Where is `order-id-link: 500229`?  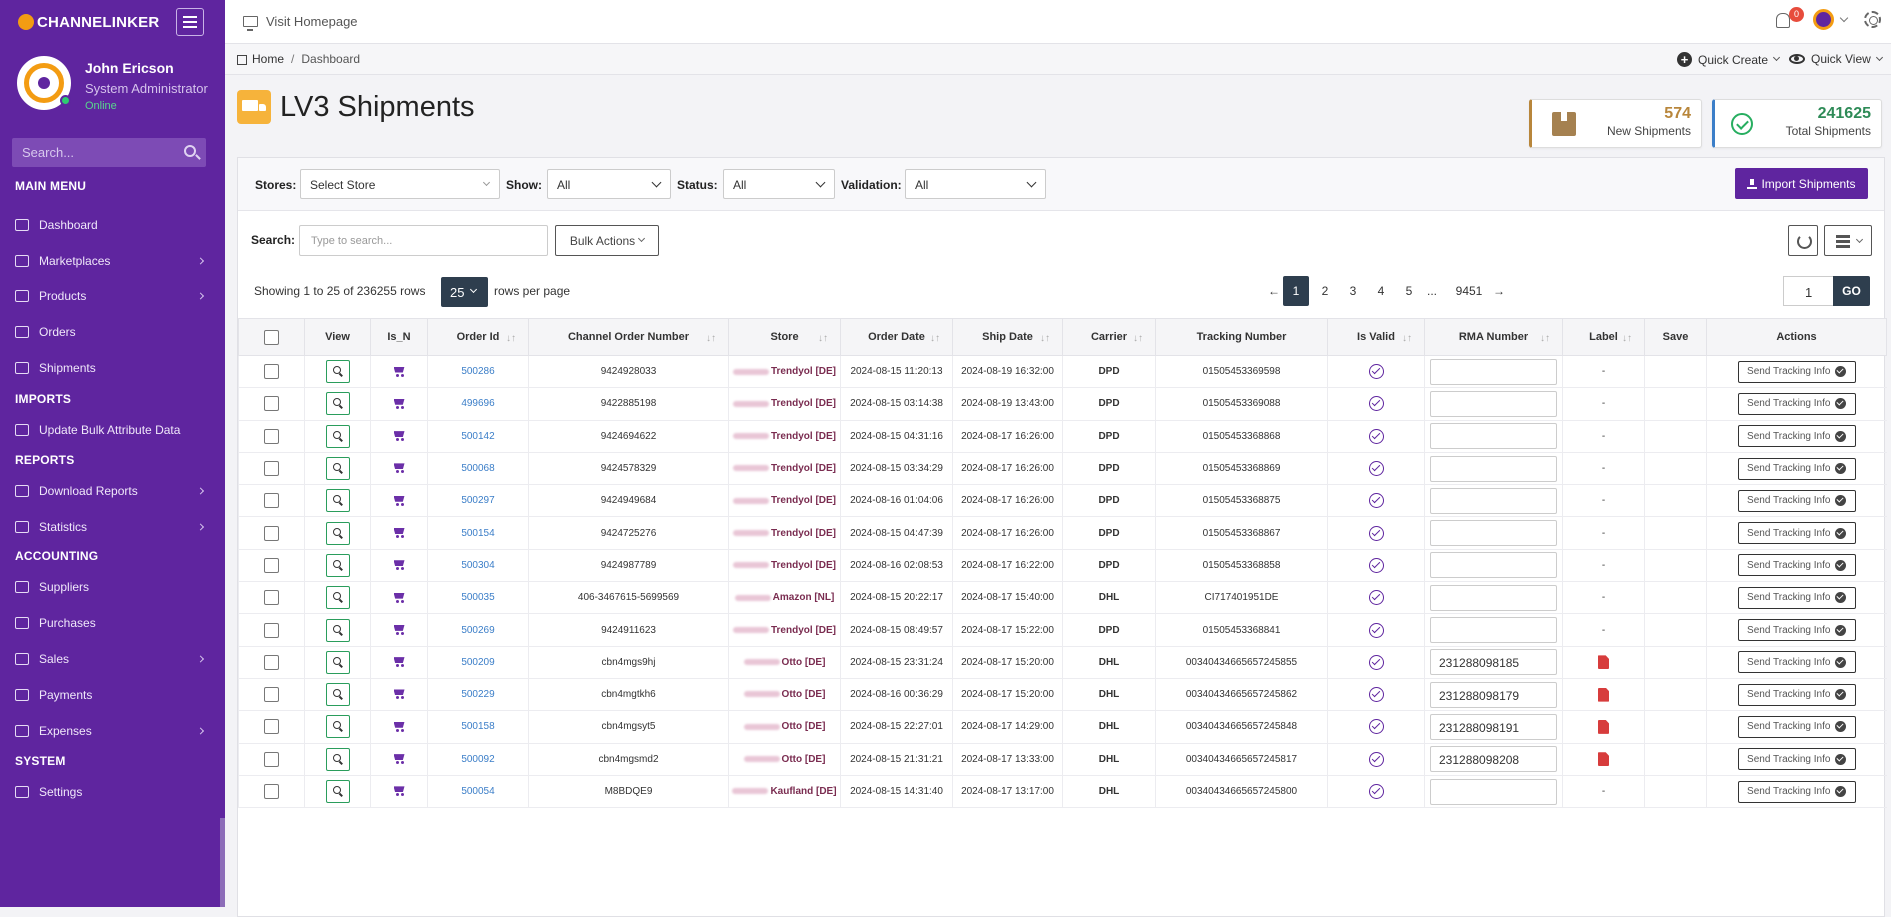 order-id-link: 500229 is located at coordinates (477, 694).